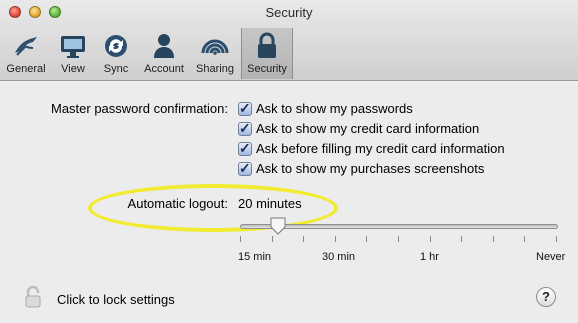 The image size is (578, 323). What do you see at coordinates (551, 257) in the screenshot?
I see `slider-tick-label: Never` at bounding box center [551, 257].